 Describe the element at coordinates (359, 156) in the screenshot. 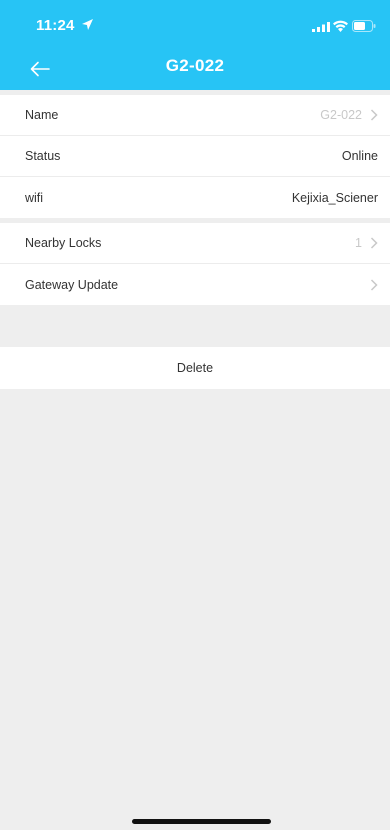

I see `status-value: Online` at that location.